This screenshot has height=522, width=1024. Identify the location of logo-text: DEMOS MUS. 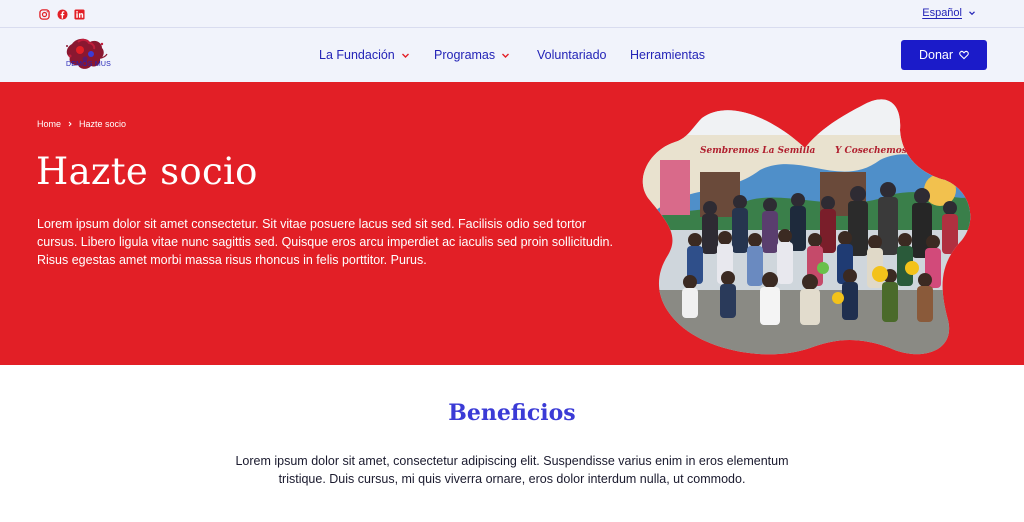
(88, 64).